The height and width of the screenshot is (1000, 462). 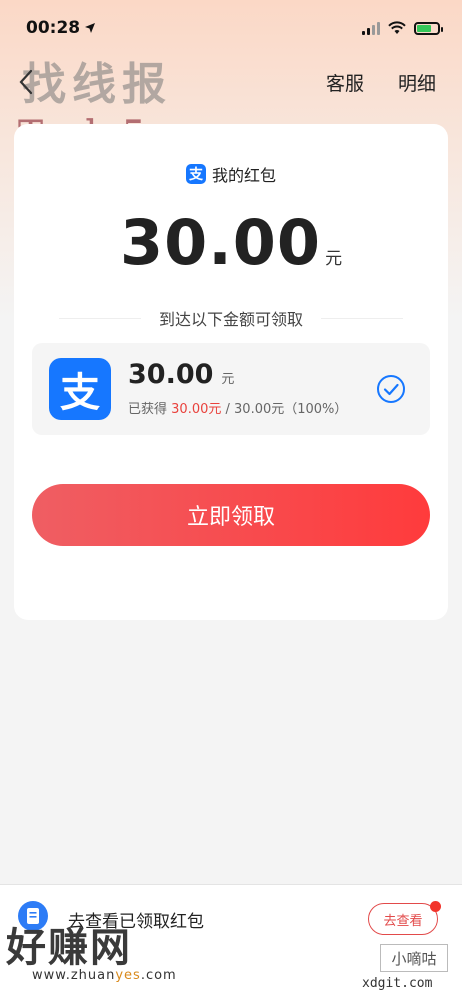 I want to click on go-view-button: 去查看, so click(x=403, y=919).